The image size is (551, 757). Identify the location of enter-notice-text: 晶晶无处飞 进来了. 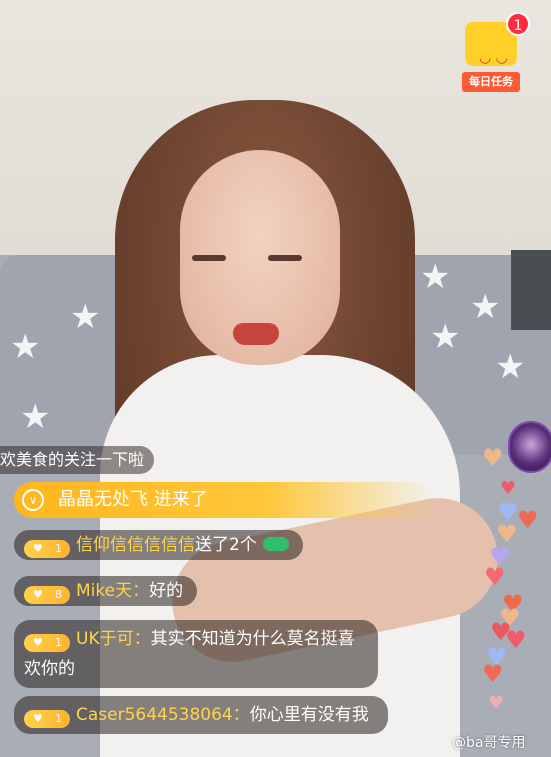
(133, 500).